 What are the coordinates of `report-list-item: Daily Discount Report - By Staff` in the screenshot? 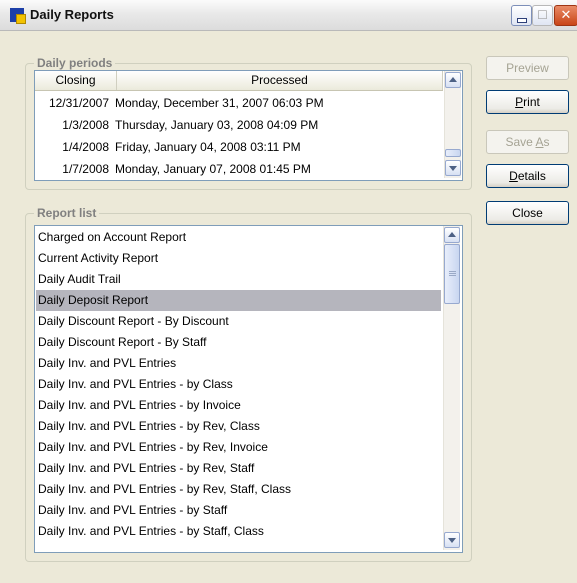 It's located at (238, 342).